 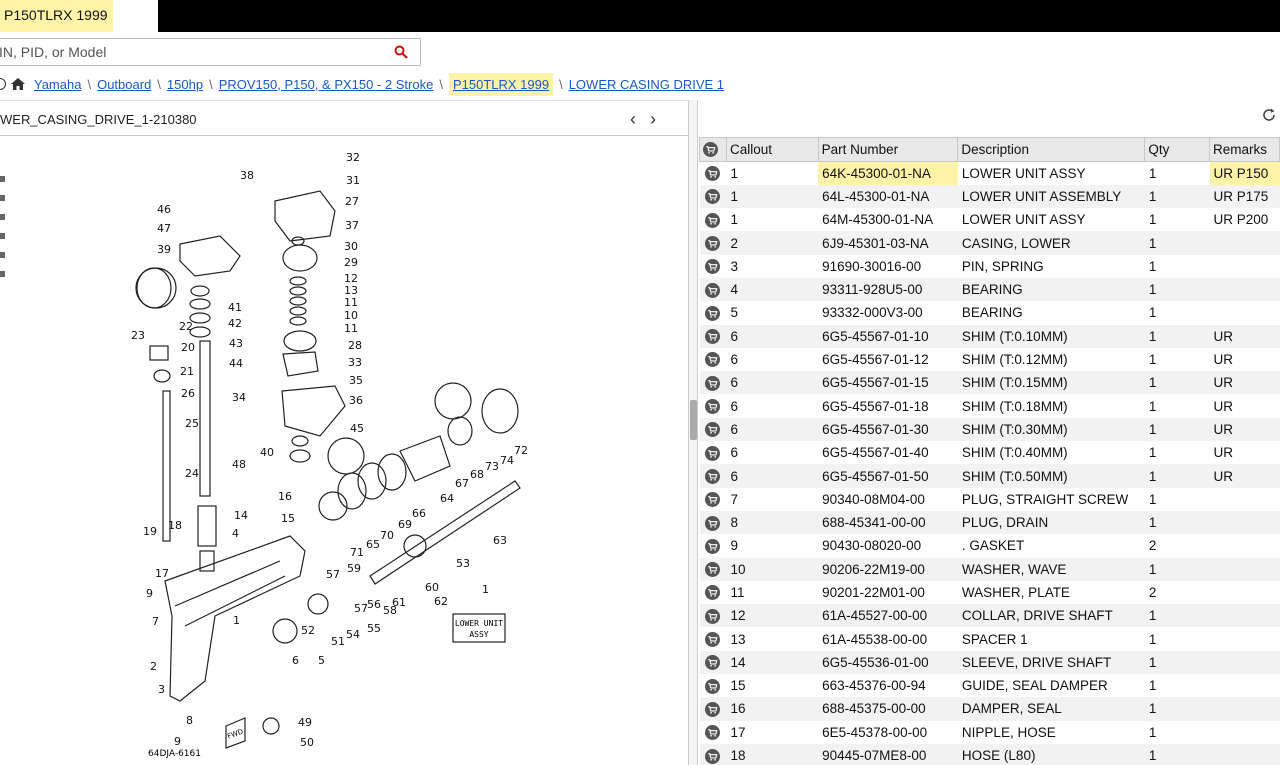 What do you see at coordinates (888, 405) in the screenshot?
I see `cell-part-number: 6G5-45567-01-18` at bounding box center [888, 405].